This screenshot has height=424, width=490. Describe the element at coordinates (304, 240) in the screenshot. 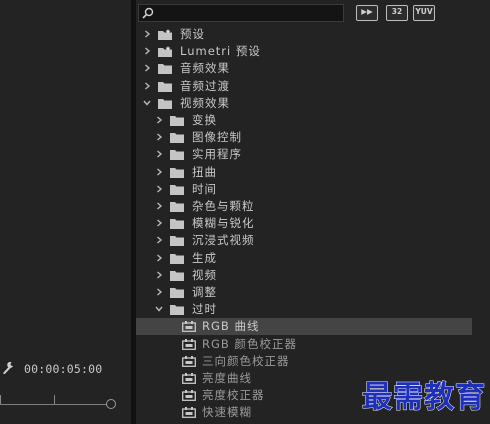

I see `tree-folder-item: 沉浸式视频` at that location.